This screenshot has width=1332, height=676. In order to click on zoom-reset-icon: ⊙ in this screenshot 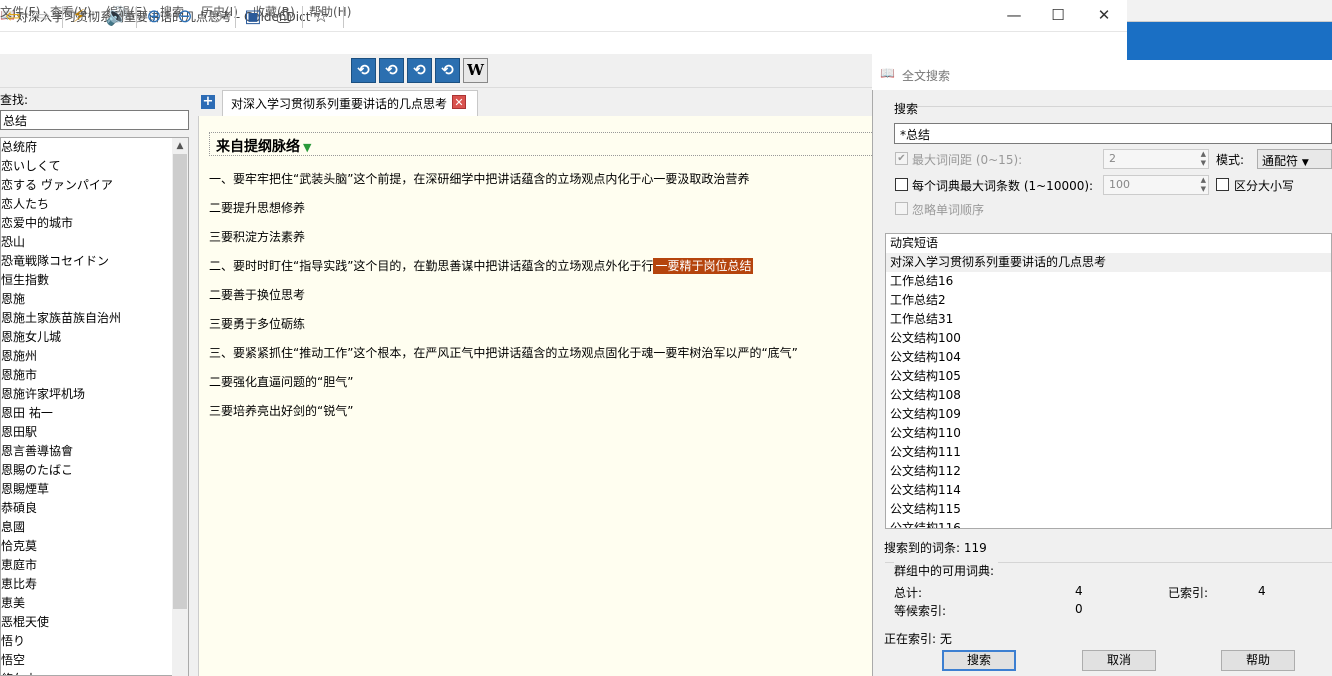, I will do `click(216, 17)`.